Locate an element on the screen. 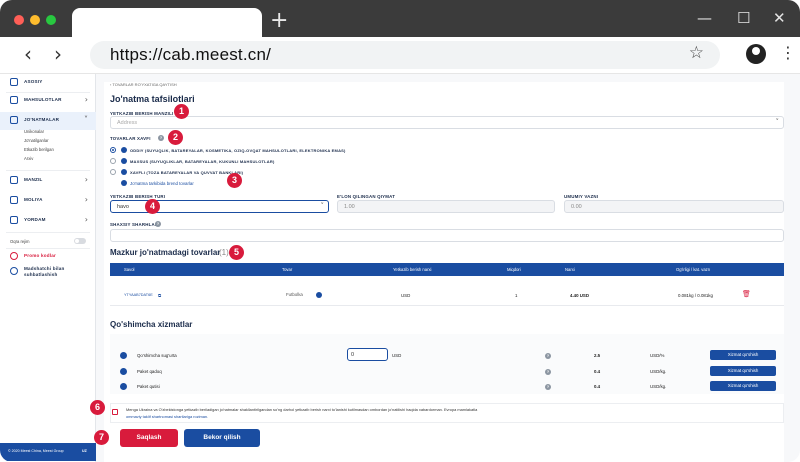 This screenshot has height=462, width=800. new-tab-button: + is located at coordinates (279, 21).